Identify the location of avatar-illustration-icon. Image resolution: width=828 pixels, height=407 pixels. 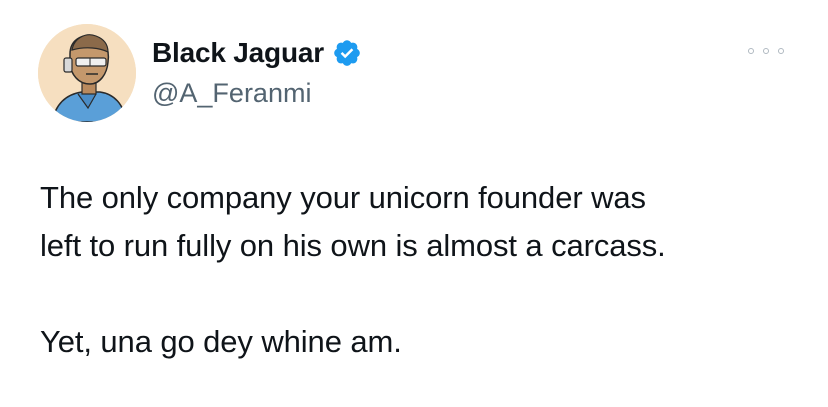
(87, 73).